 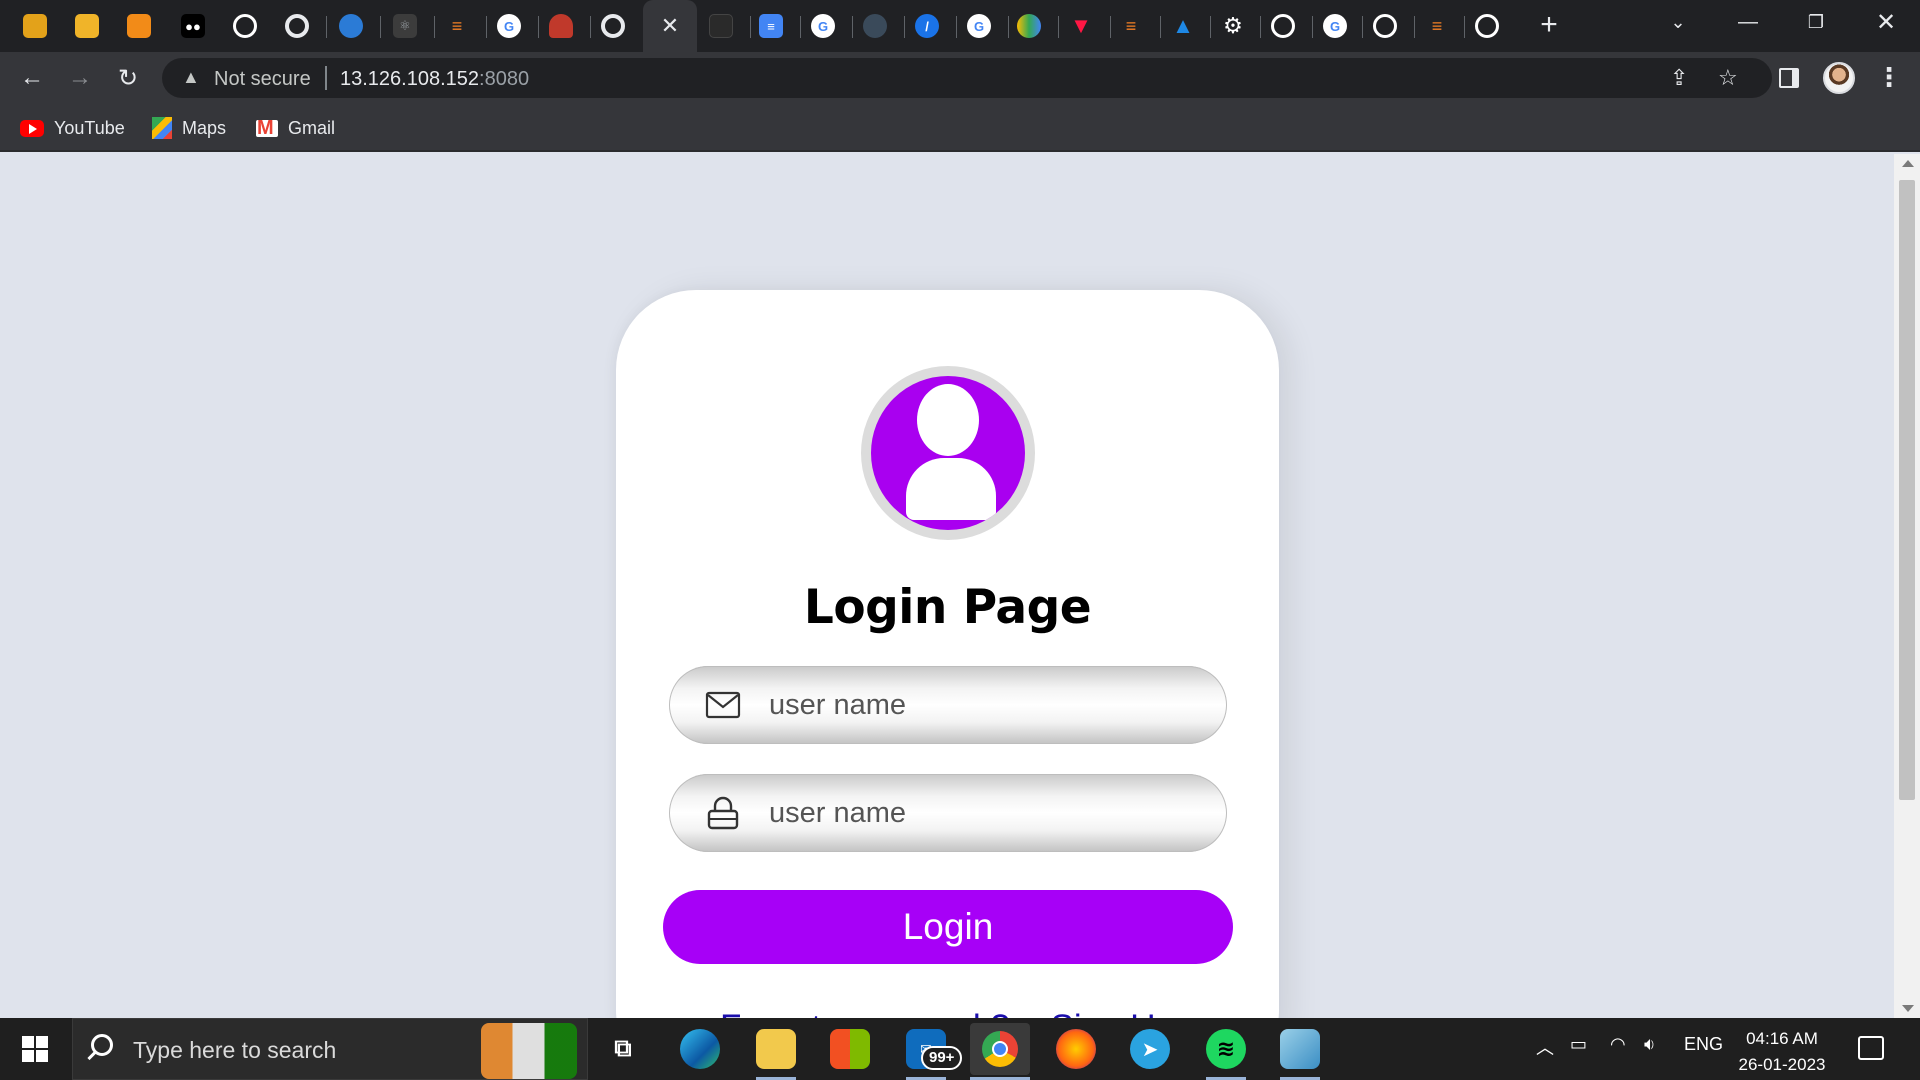 I want to click on active-tab: ✕, so click(x=670, y=26).